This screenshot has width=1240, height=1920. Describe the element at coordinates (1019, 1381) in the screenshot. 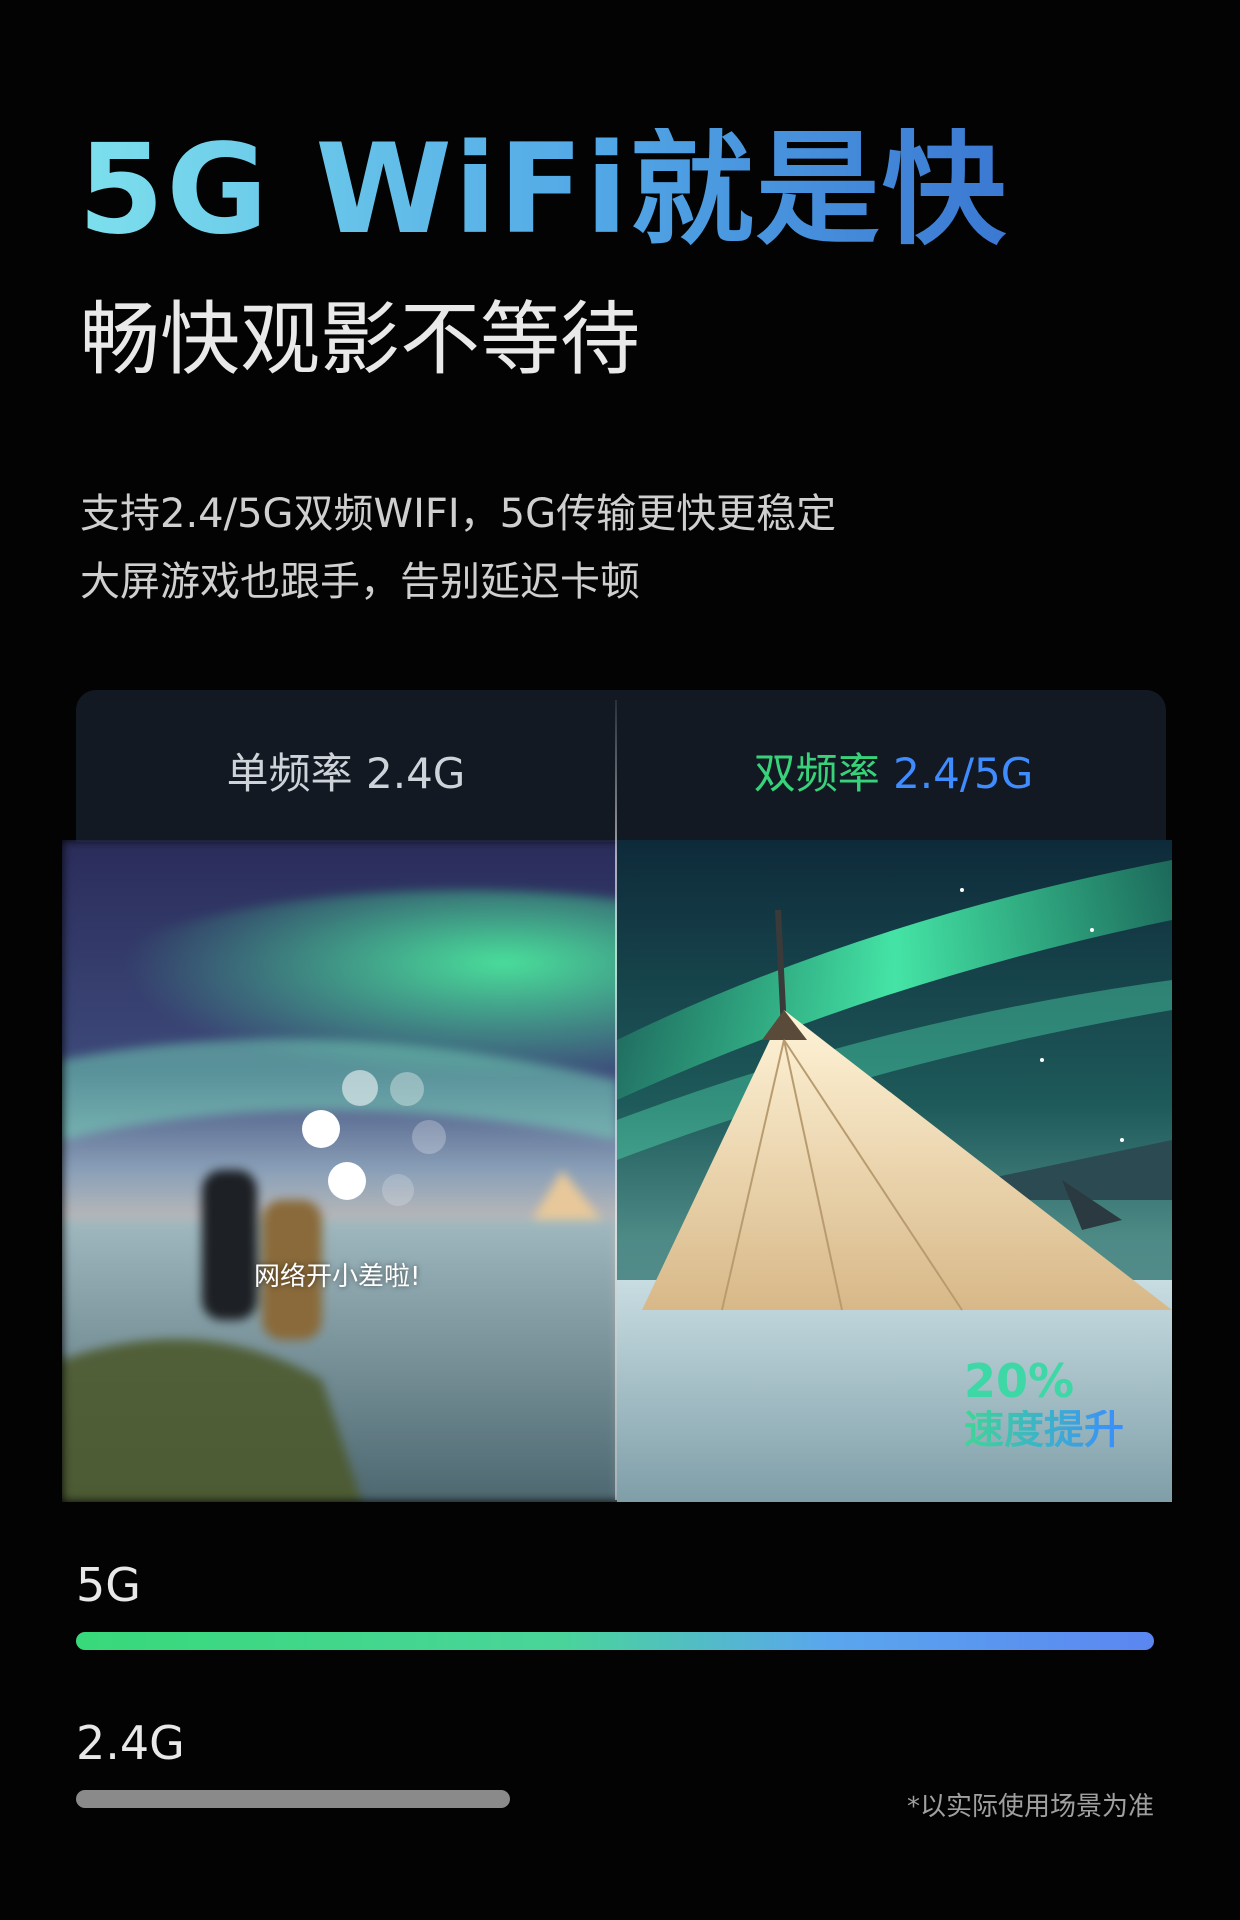

I see `speed-boost-value: 20%` at that location.